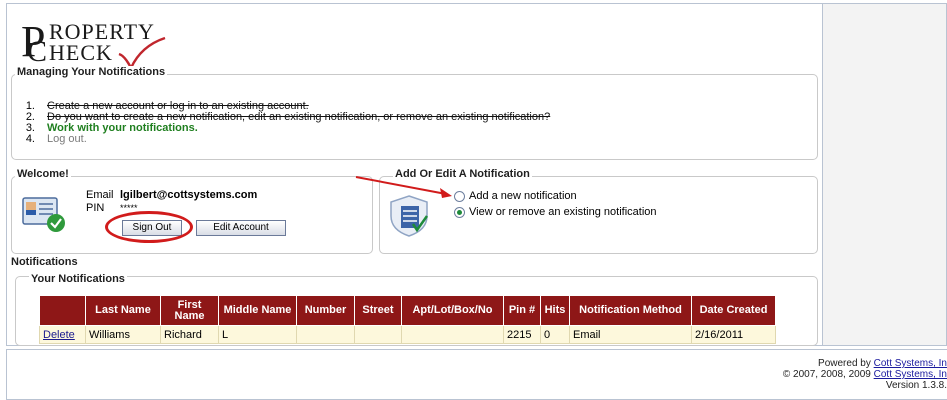 The width and height of the screenshot is (947, 400). What do you see at coordinates (62, 310) in the screenshot?
I see `col-action` at bounding box center [62, 310].